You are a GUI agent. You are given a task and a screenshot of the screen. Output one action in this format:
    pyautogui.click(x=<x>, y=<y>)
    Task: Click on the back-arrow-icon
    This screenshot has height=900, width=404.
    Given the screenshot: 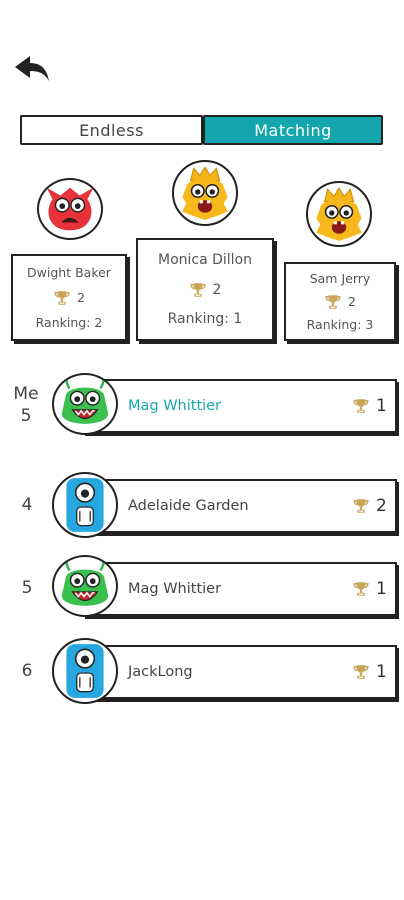 What is the action you would take?
    pyautogui.click(x=32, y=68)
    